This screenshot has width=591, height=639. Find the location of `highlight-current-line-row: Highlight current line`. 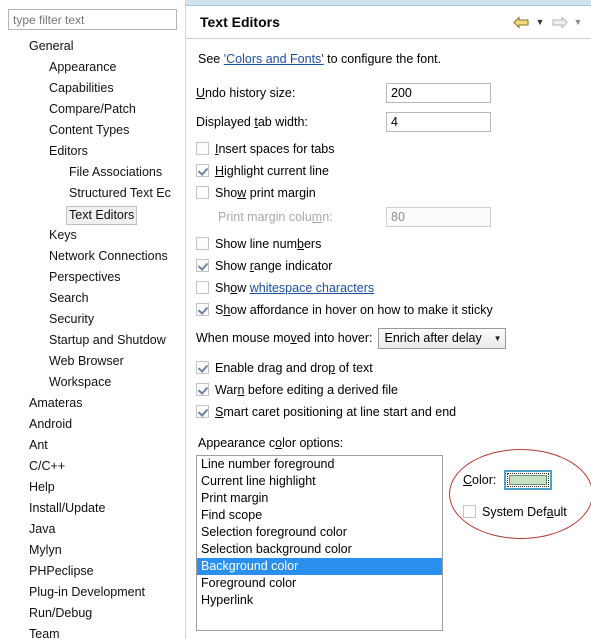

highlight-current-line-row: Highlight current line is located at coordinates (393, 170).